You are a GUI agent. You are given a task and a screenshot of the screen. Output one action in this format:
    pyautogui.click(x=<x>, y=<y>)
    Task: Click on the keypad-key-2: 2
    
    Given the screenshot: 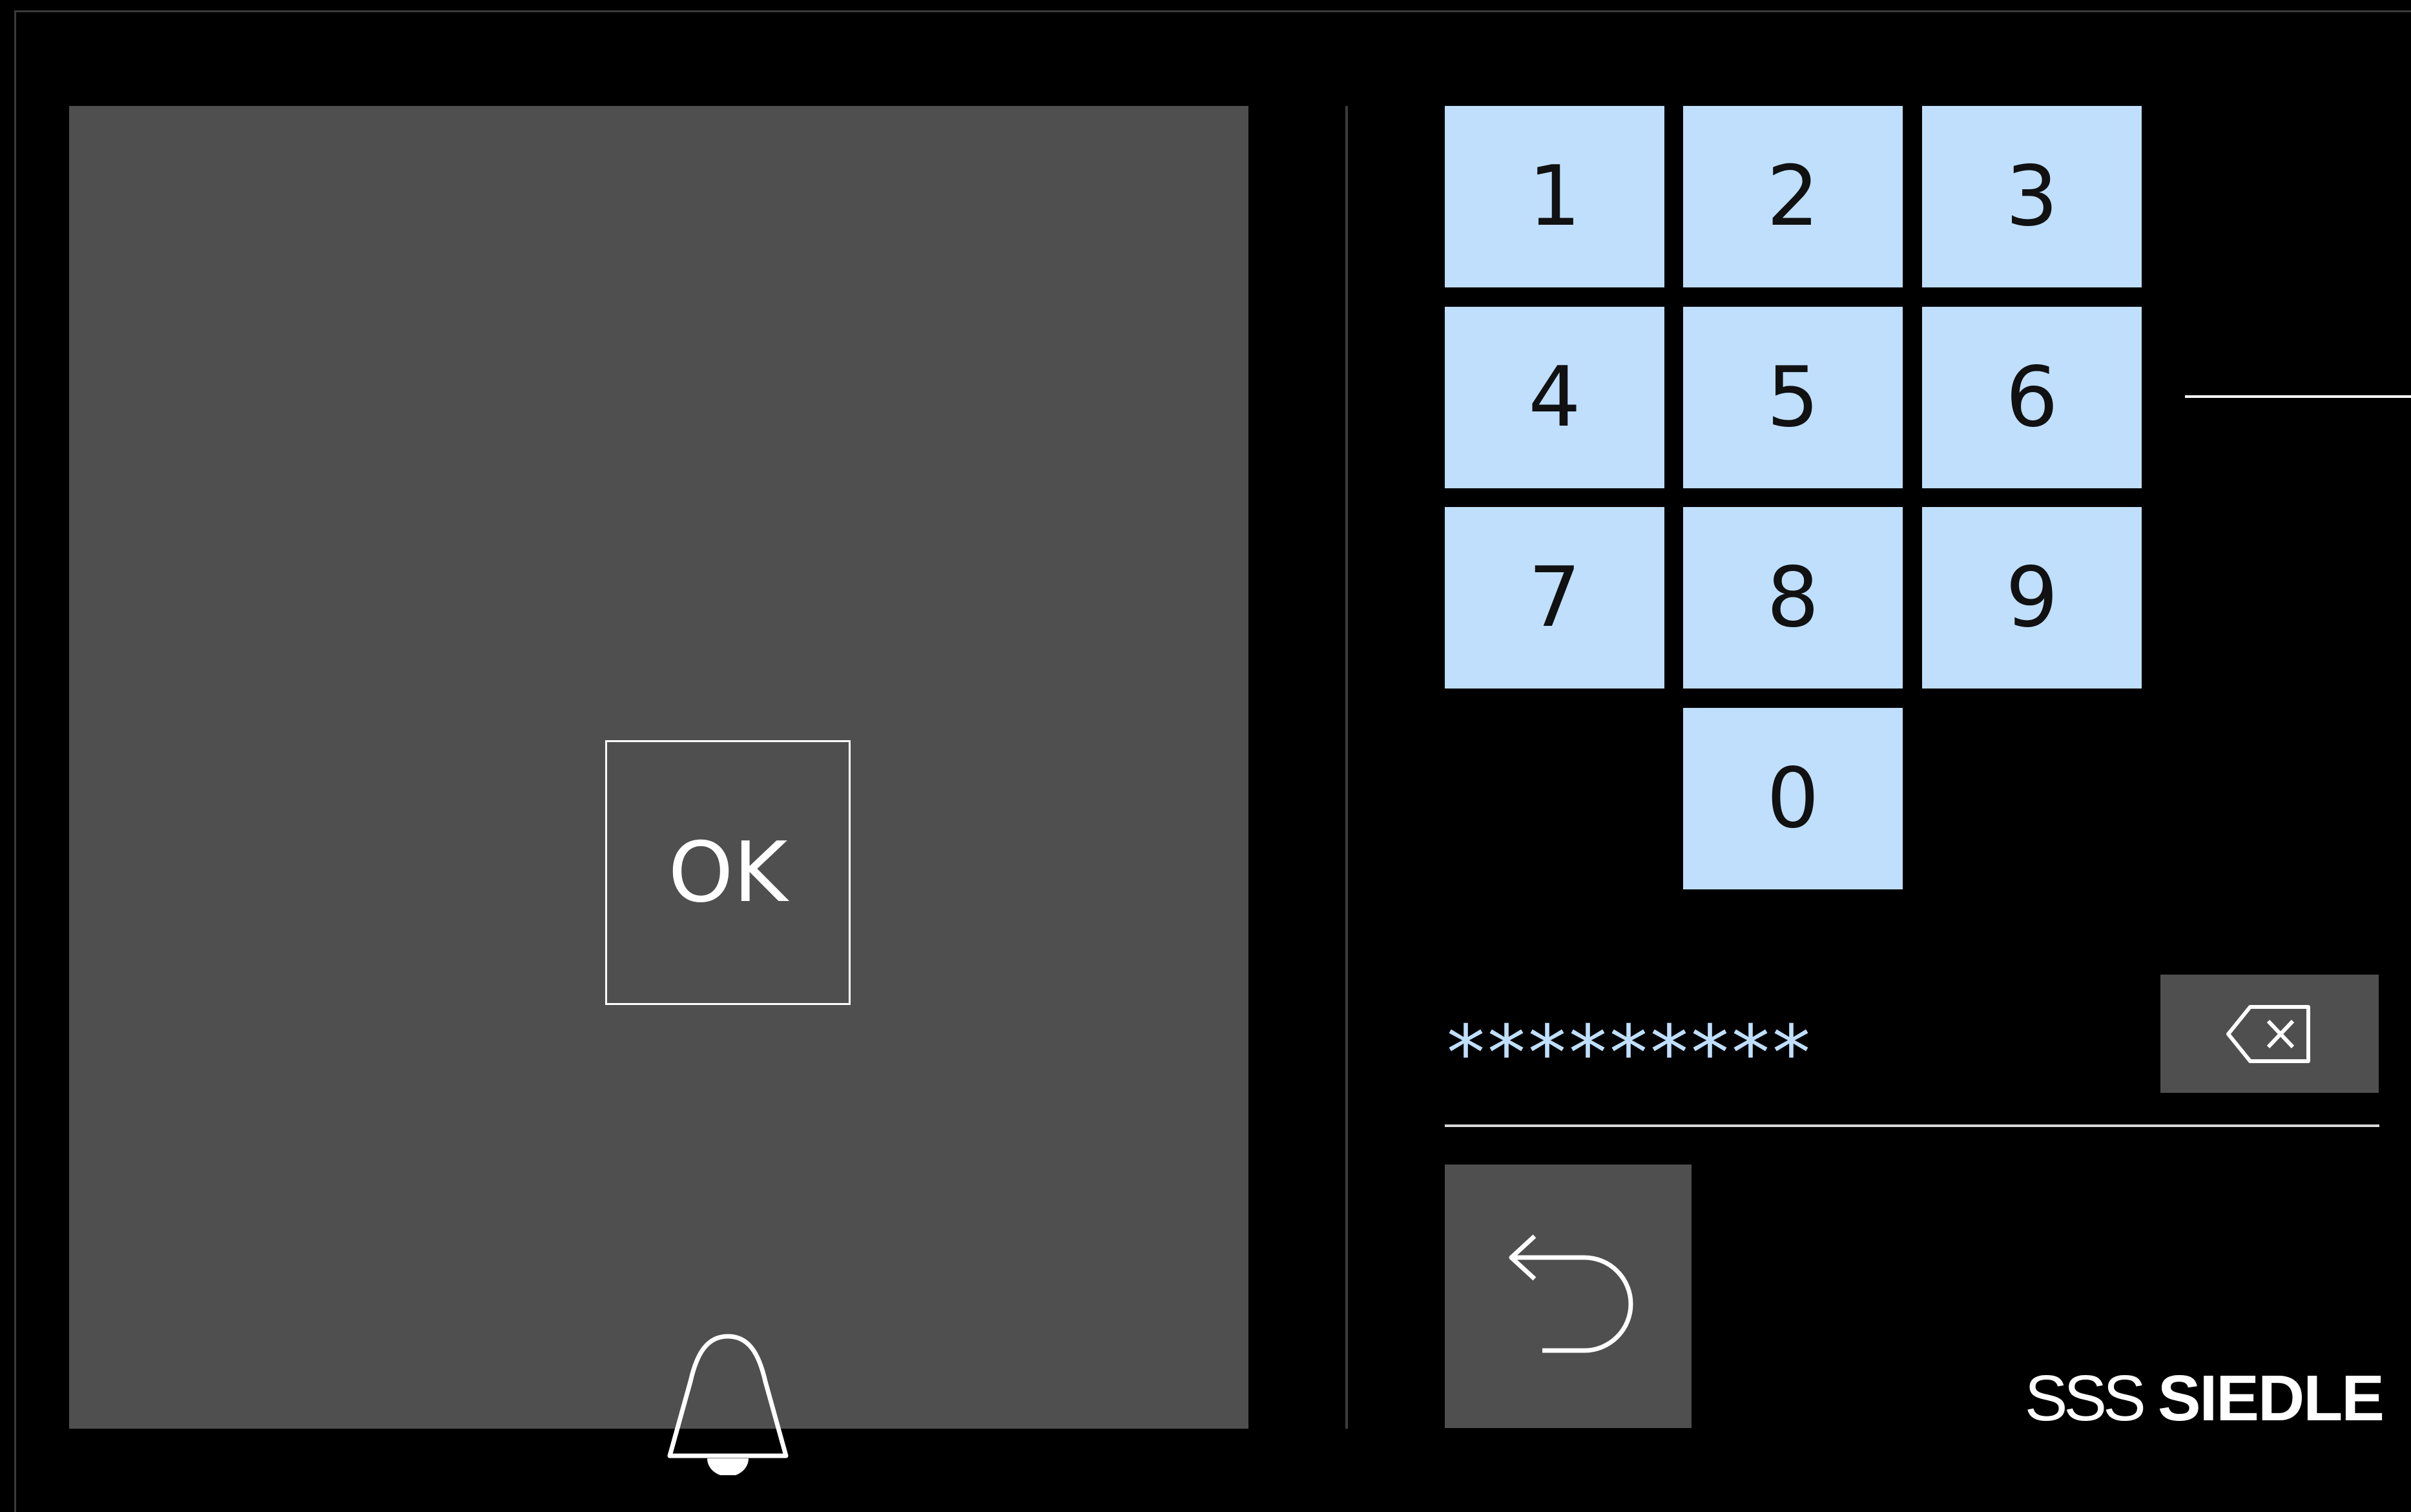 What is the action you would take?
    pyautogui.click(x=1793, y=197)
    